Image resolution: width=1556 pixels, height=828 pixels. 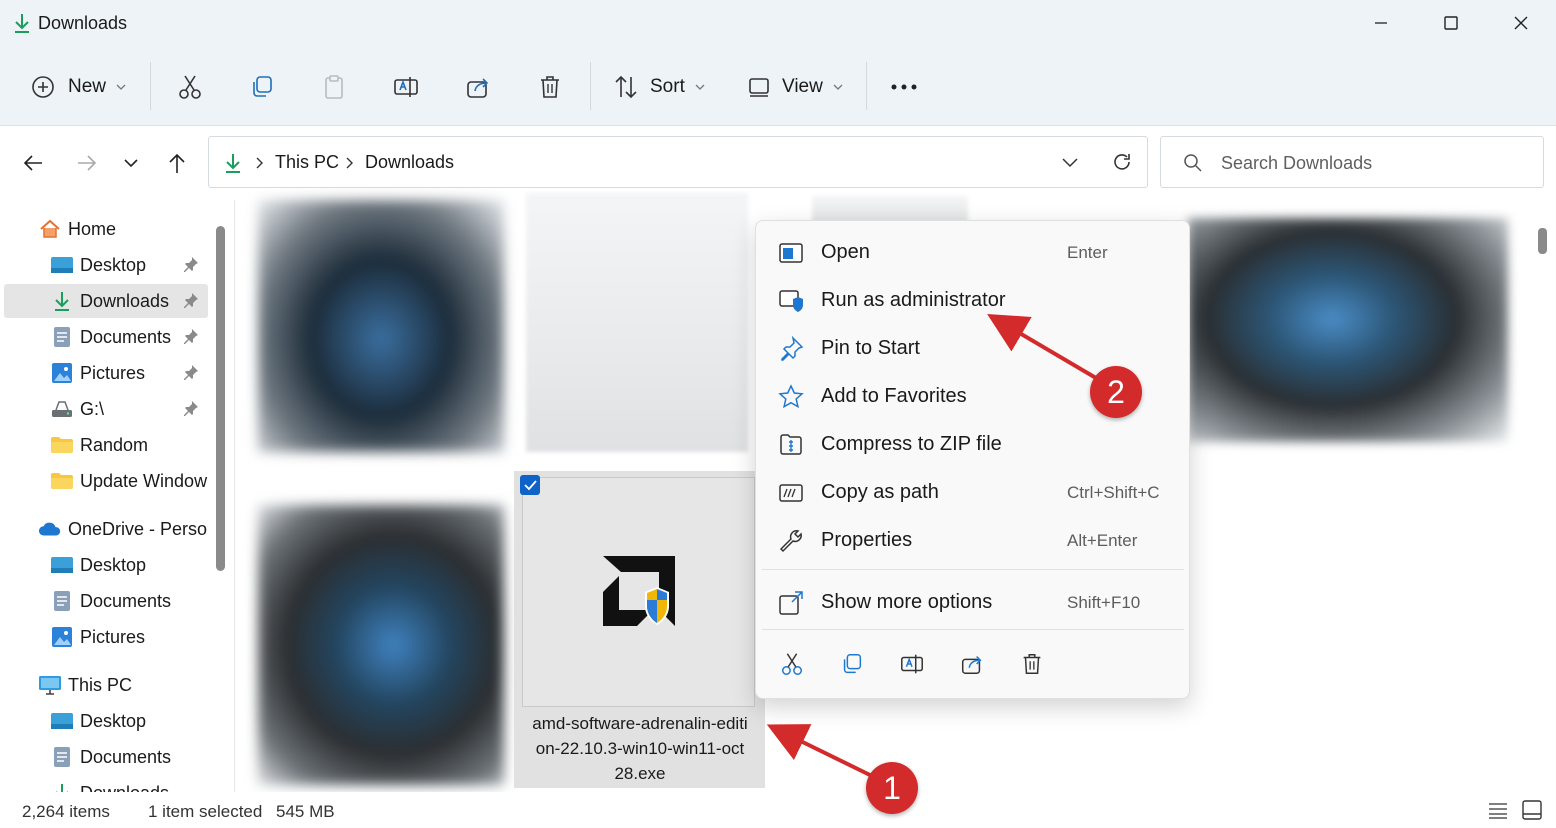 What do you see at coordinates (973, 252) in the screenshot?
I see `menu-item: Open Enter` at bounding box center [973, 252].